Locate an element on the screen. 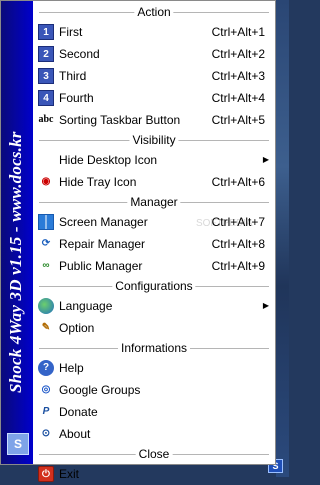 This screenshot has width=320, height=485. menu-item-label: Screen Manager is located at coordinates (103, 222).